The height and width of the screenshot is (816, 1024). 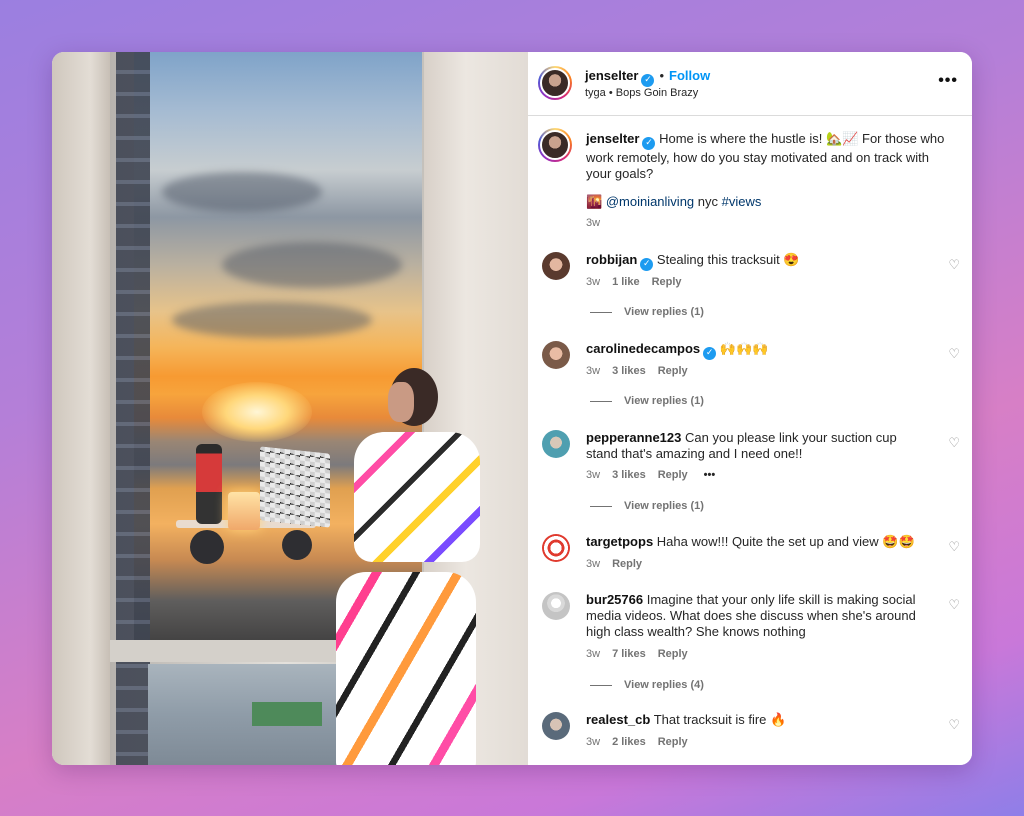 I want to click on photo-person-face, so click(x=401, y=402).